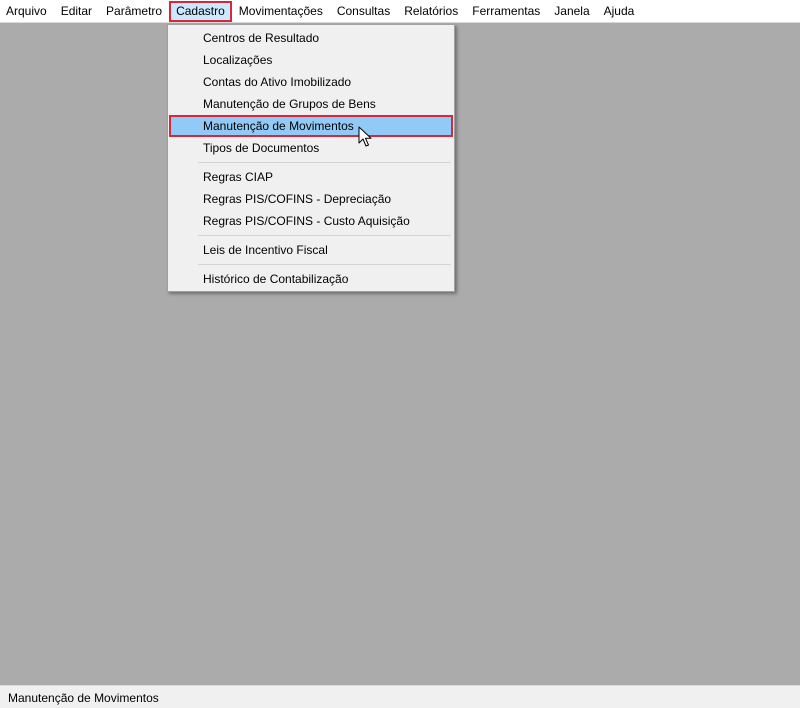  What do you see at coordinates (311, 221) in the screenshot?
I see `menu-item-regras-pis-cofins-custo-aquisicao: Regras PIS/COFINS - Custo Aquisição` at bounding box center [311, 221].